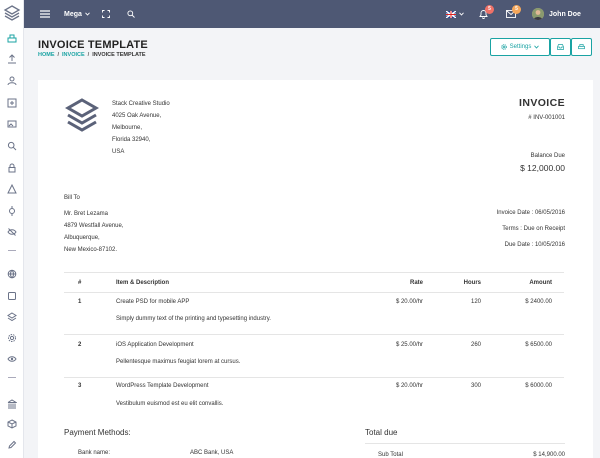 This screenshot has height=458, width=600. I want to click on breadcrumb: HOME / INVOICE / INVOICE TEMPLATE, so click(92, 55).